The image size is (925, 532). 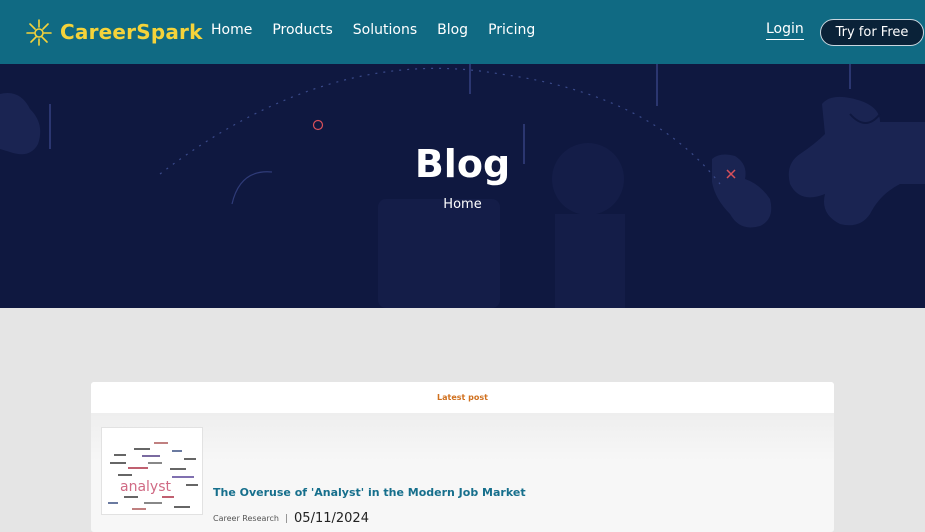 What do you see at coordinates (511, 30) in the screenshot?
I see `nav-pricing: Pricing` at bounding box center [511, 30].